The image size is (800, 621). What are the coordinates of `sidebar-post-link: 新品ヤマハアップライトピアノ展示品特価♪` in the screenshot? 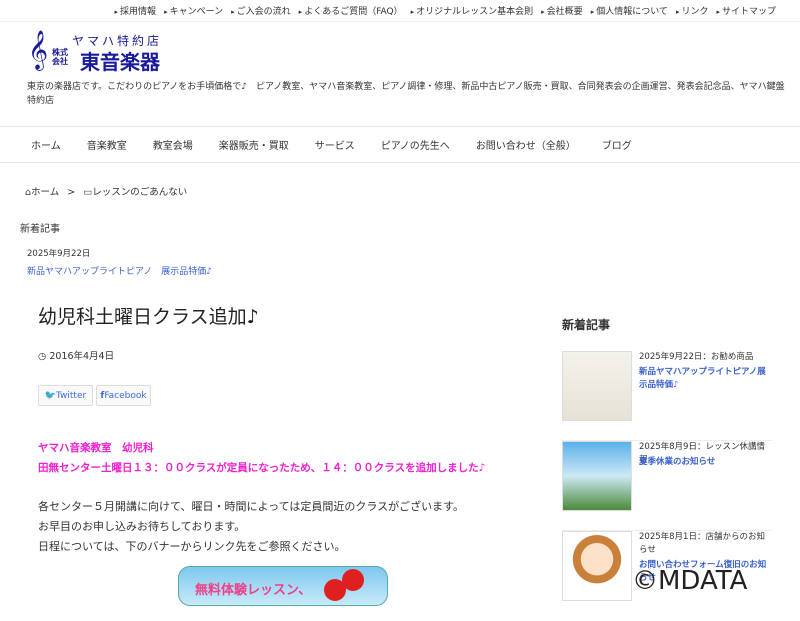 It's located at (704, 379).